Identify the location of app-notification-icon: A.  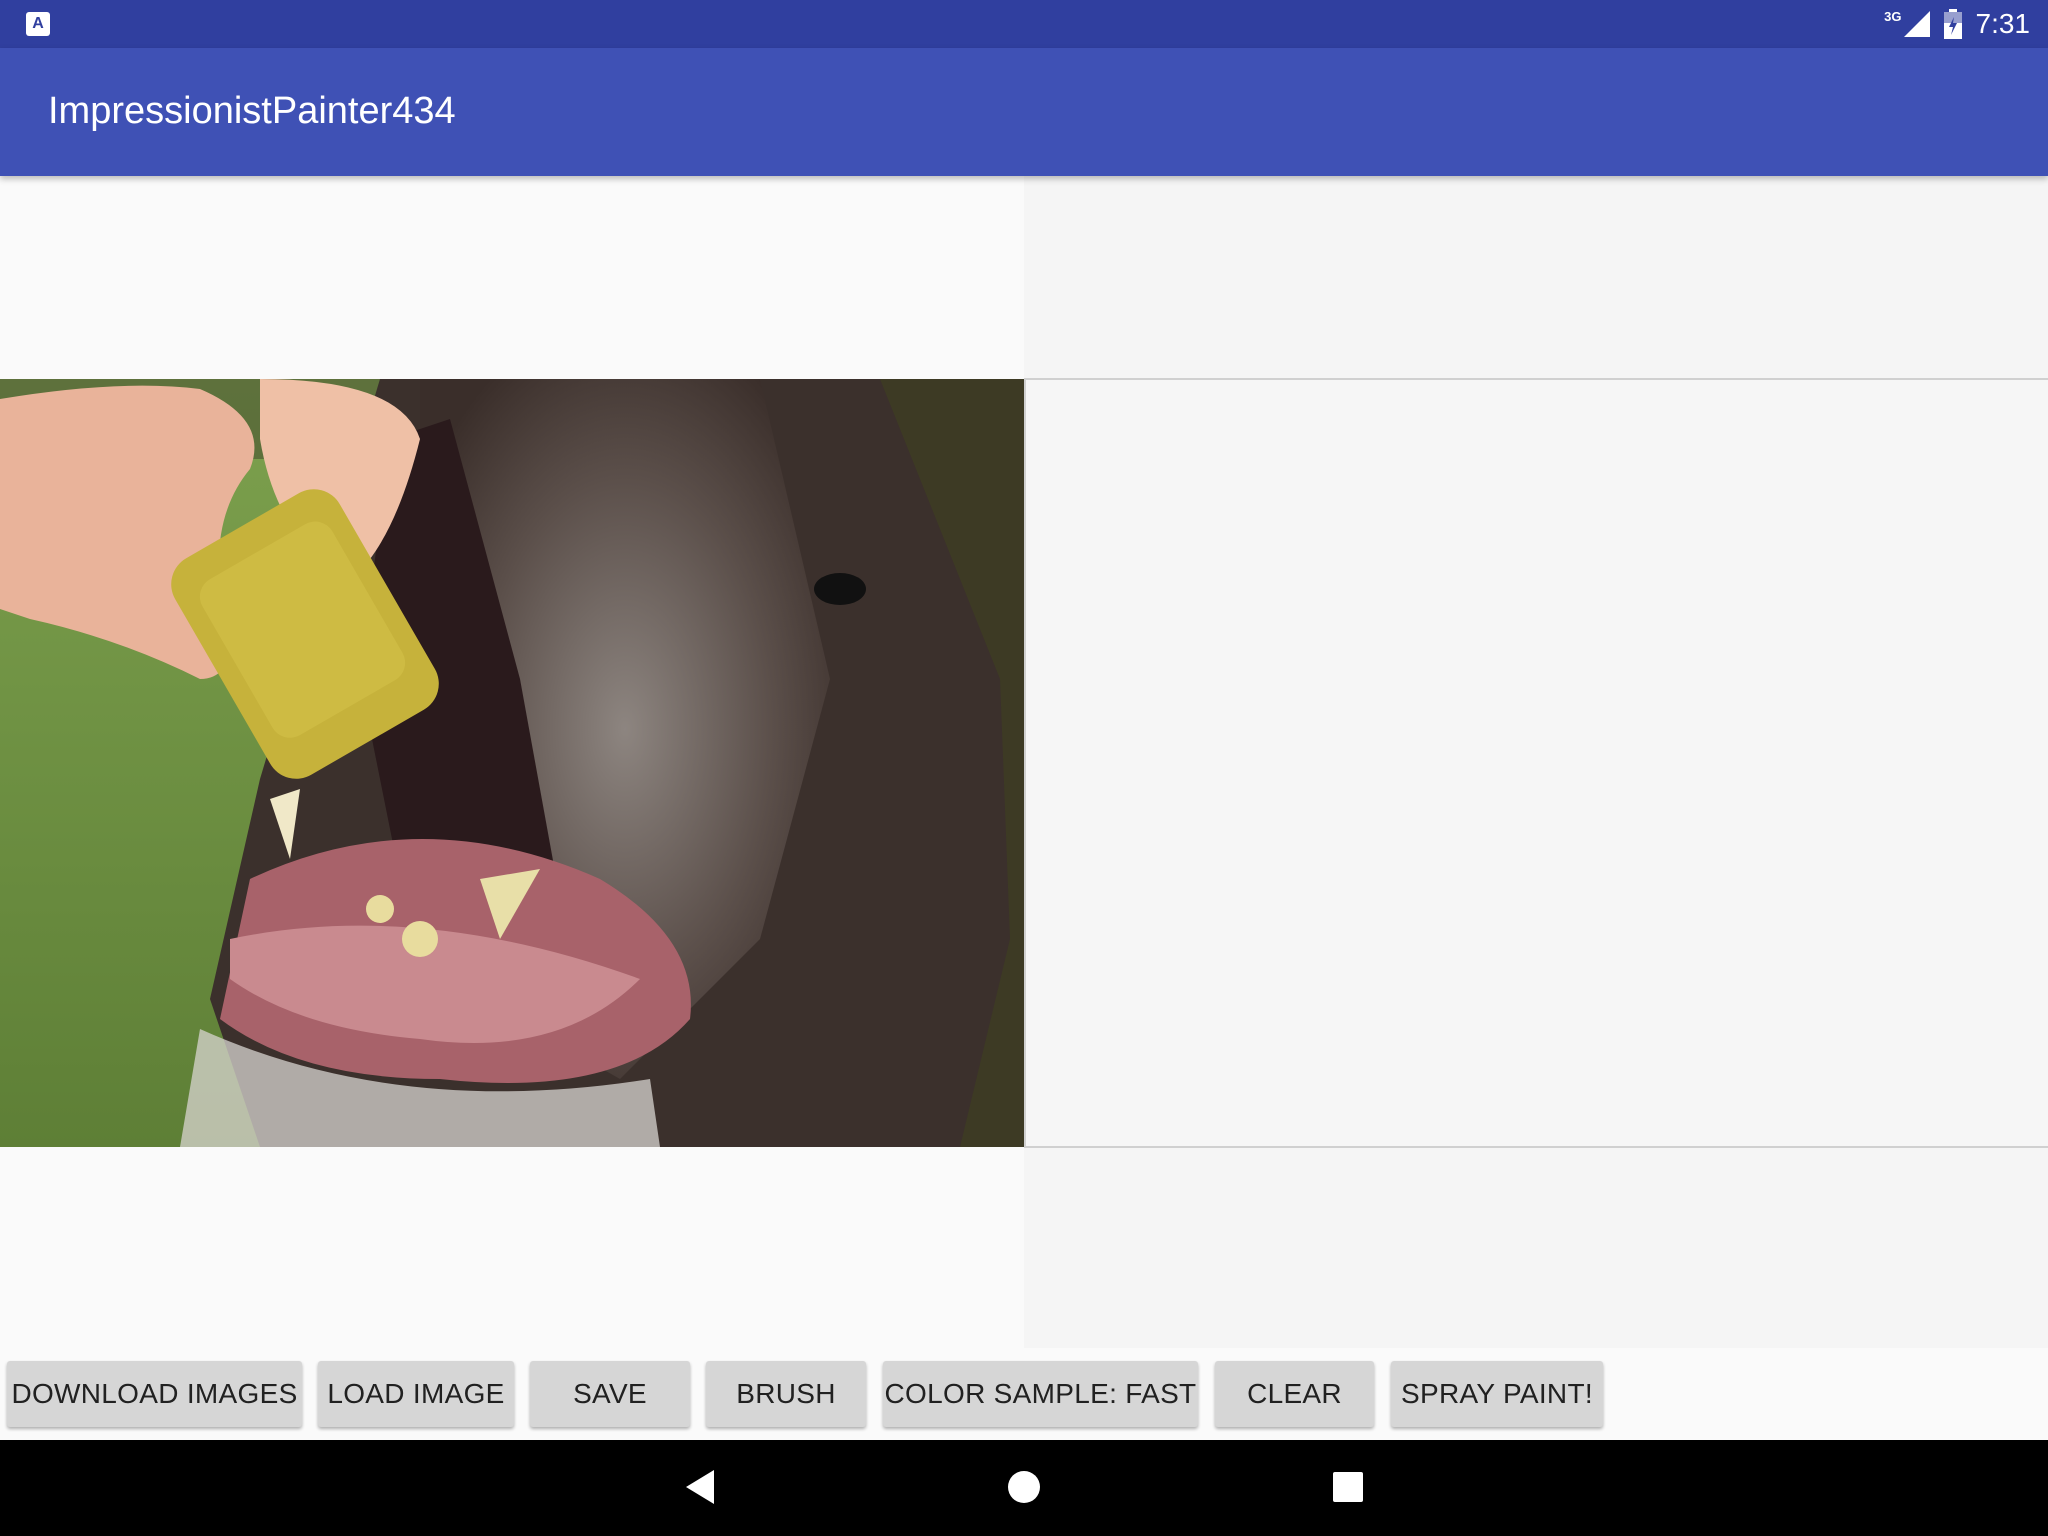
(38, 24).